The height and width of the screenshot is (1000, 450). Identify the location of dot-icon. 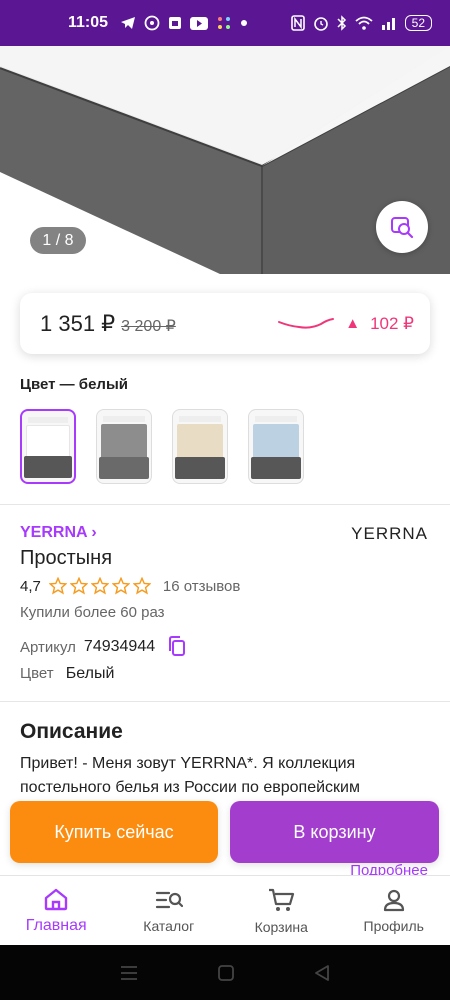
(244, 23).